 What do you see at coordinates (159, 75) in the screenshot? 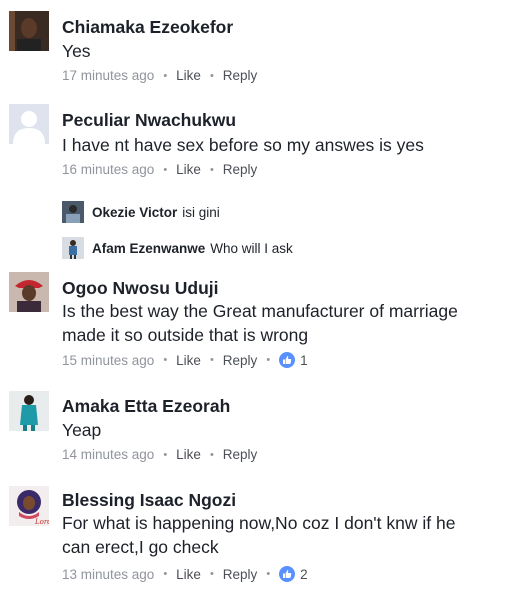
I see `comment-meta: 17 minutes ago • Like • Reply` at bounding box center [159, 75].